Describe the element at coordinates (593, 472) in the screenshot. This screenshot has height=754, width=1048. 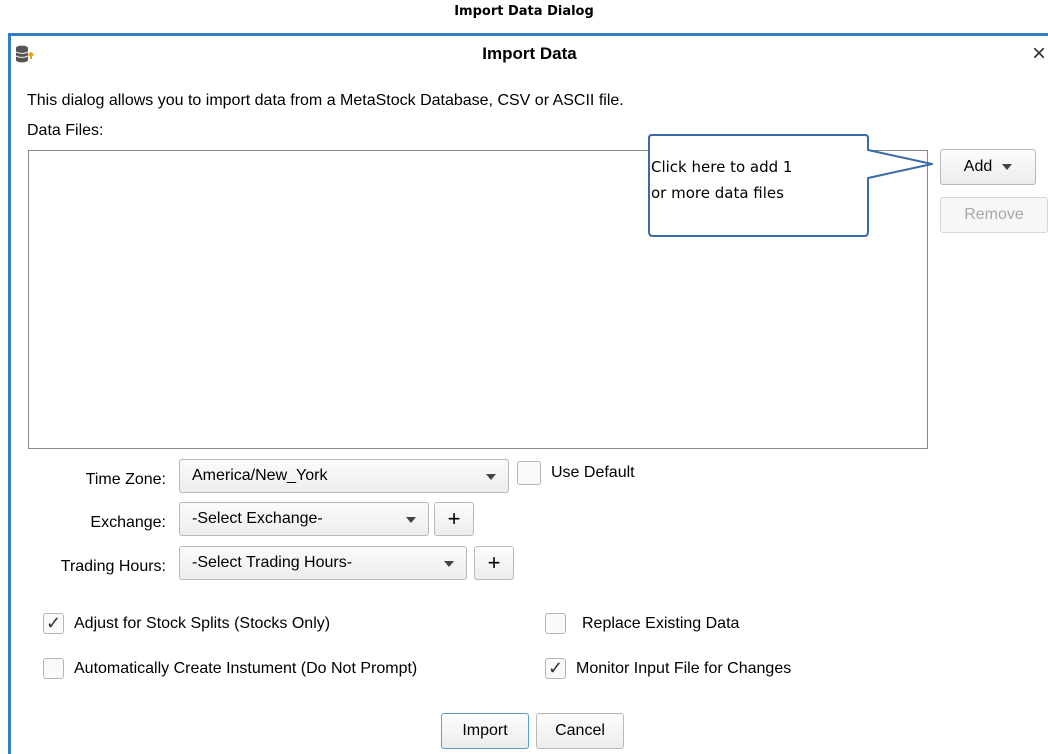
I see `use-default-label: Use Default` at that location.